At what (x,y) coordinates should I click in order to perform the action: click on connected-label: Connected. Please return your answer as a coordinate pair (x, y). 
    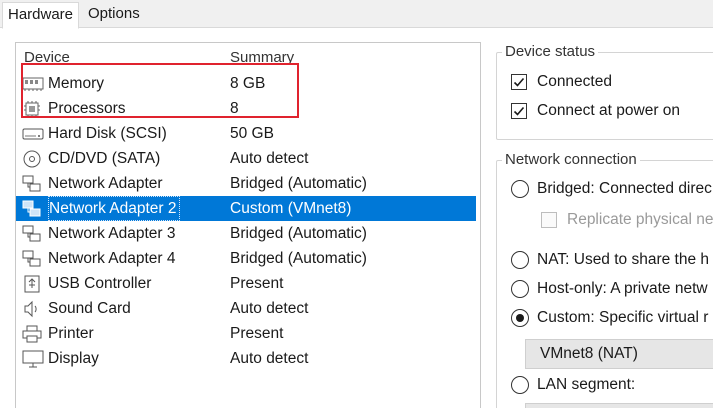
    Looking at the image, I should click on (574, 81).